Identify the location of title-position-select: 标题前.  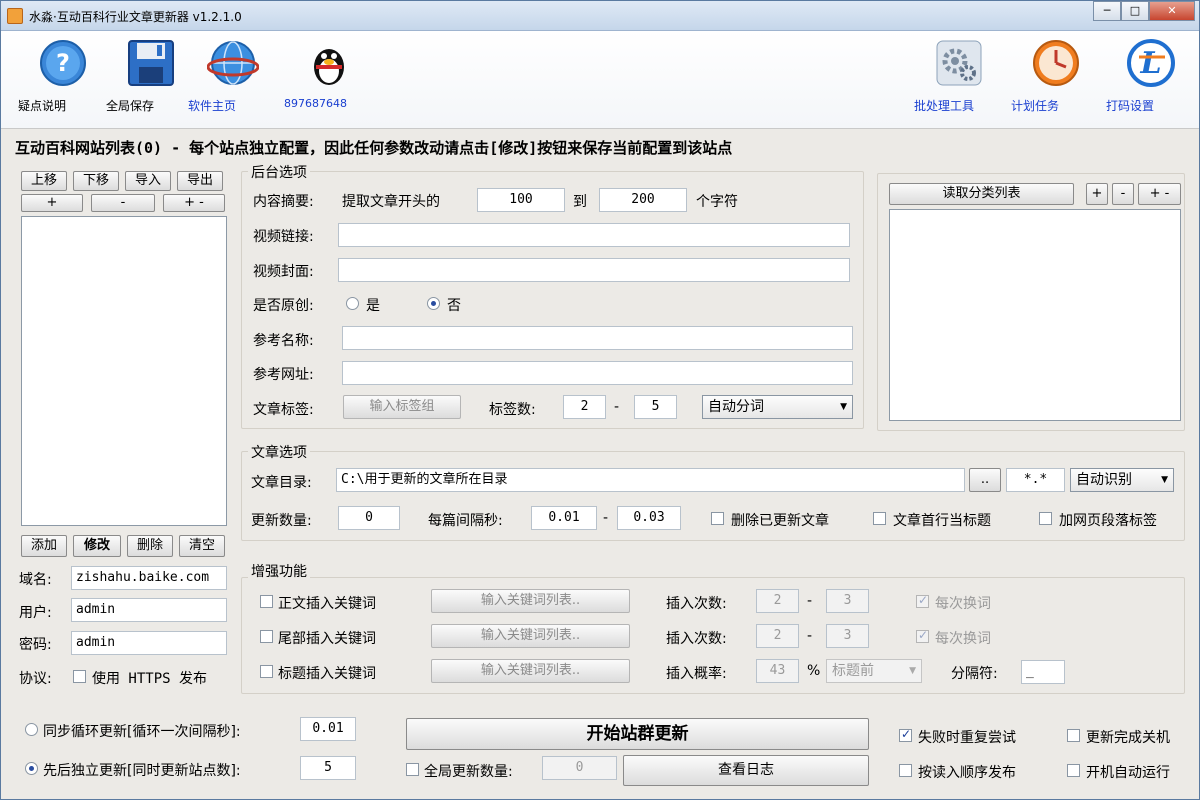
(874, 671).